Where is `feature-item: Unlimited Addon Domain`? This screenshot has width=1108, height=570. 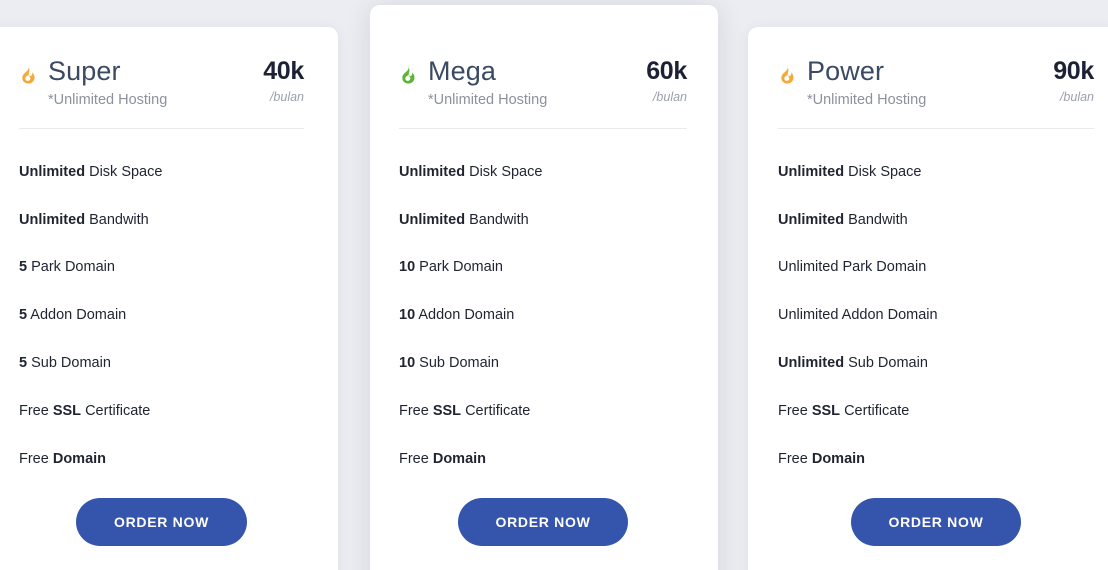 feature-item: Unlimited Addon Domain is located at coordinates (858, 315).